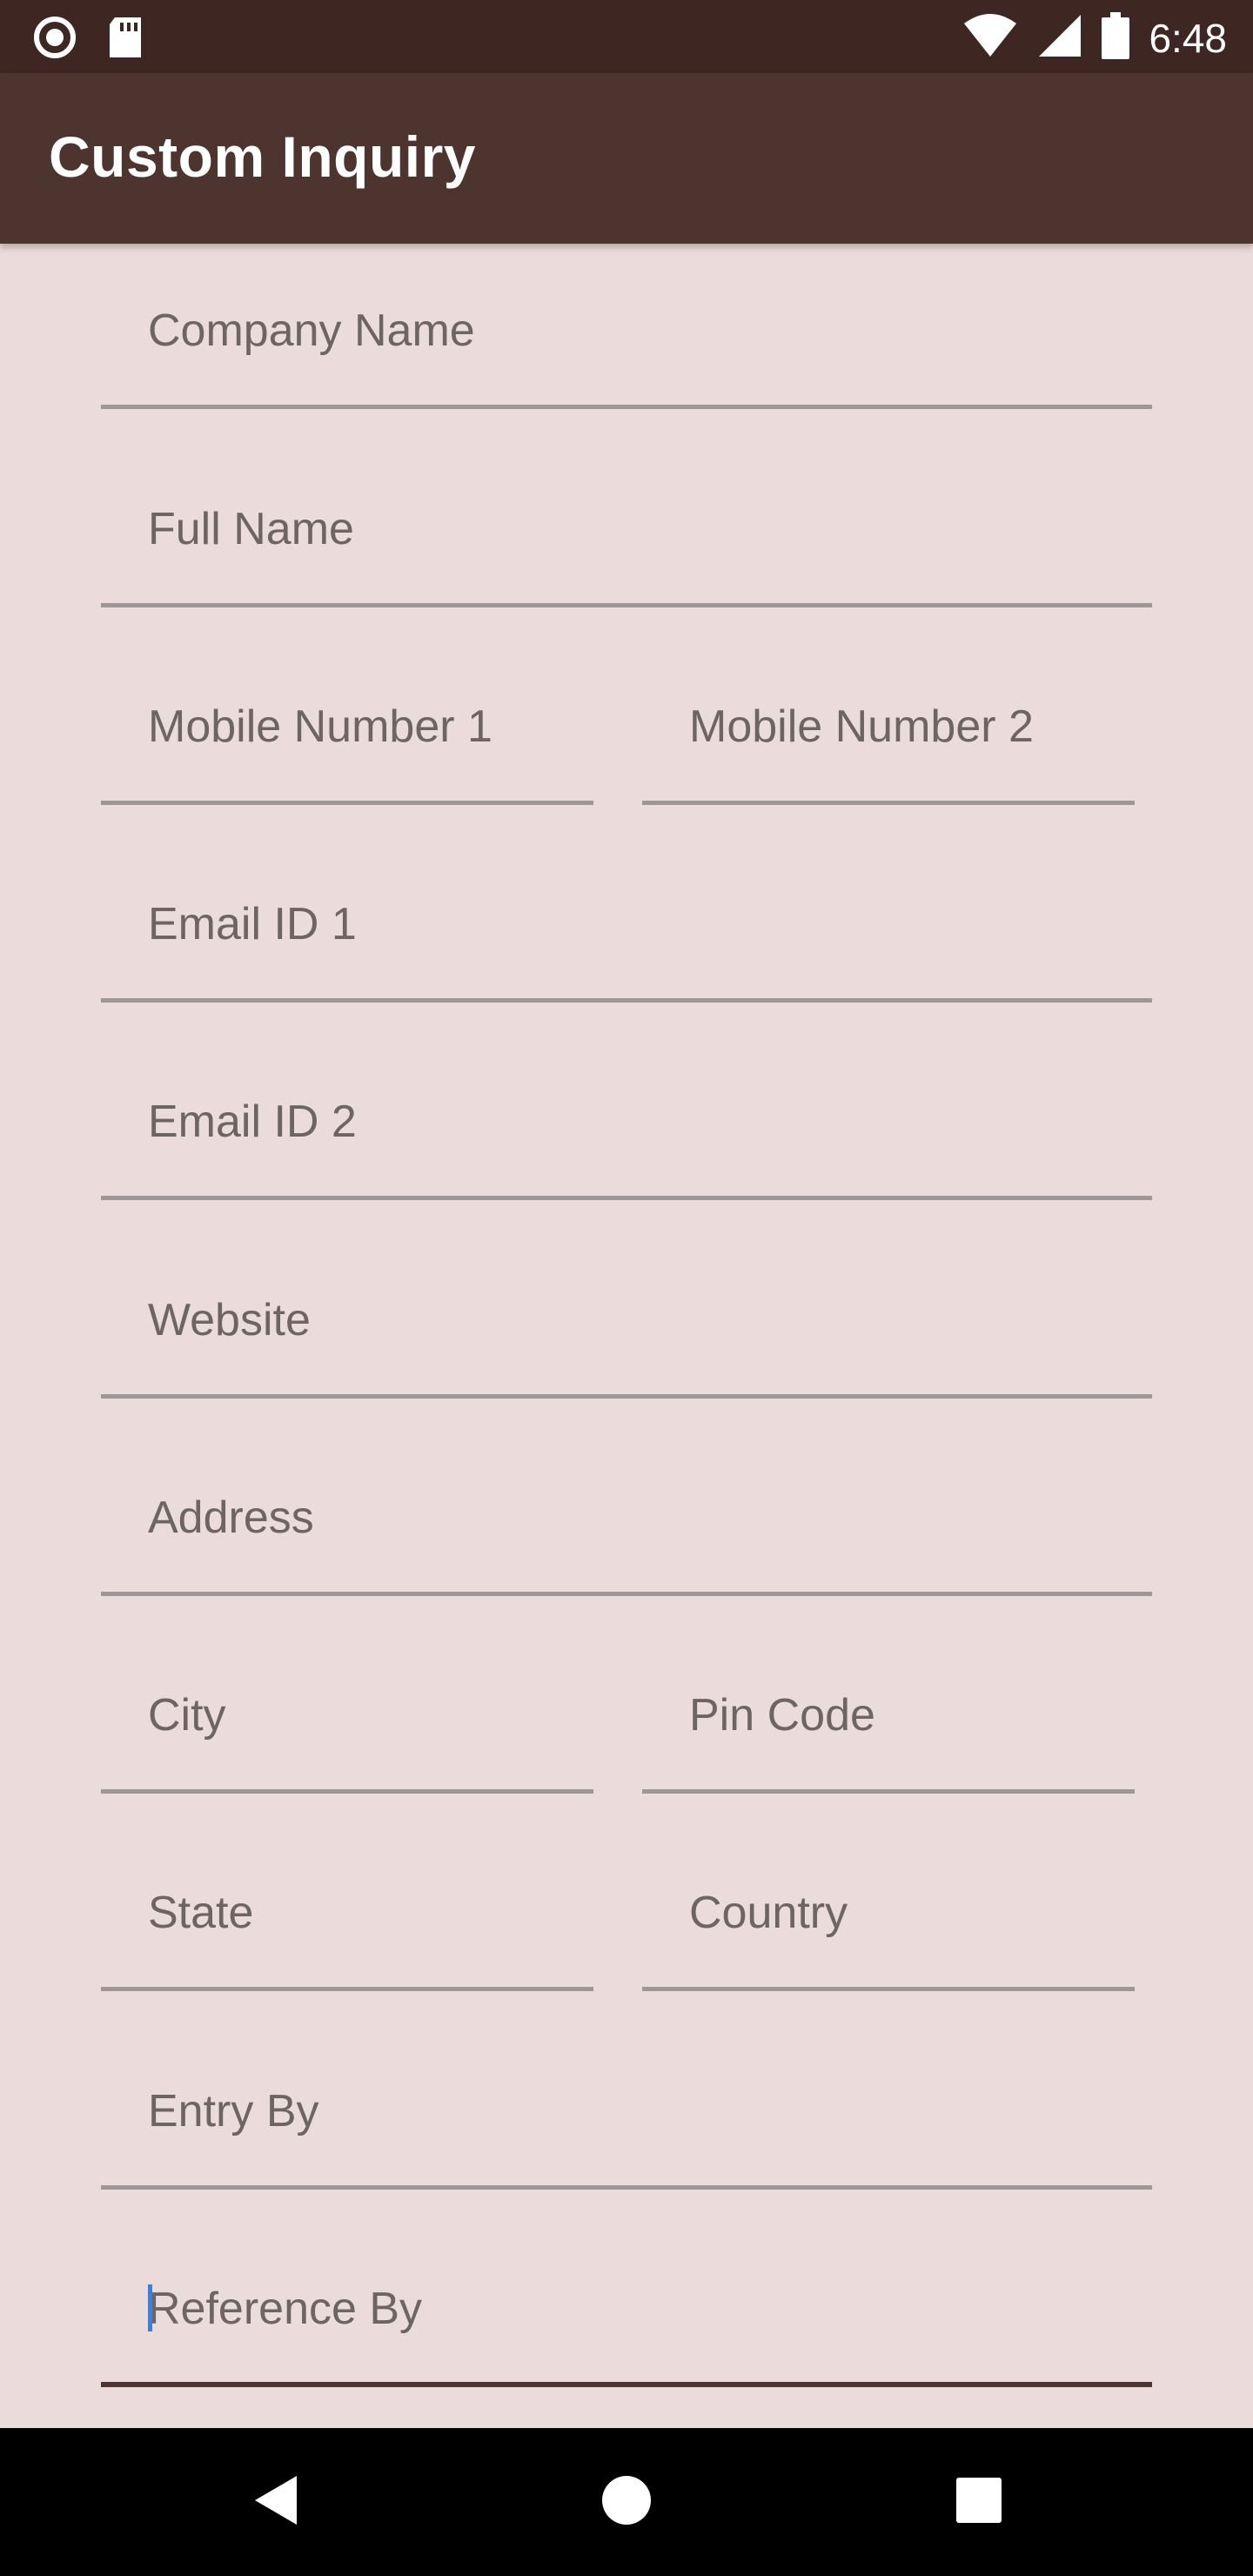 This screenshot has height=2576, width=1253. I want to click on entry-by-field: Entry By, so click(626, 2107).